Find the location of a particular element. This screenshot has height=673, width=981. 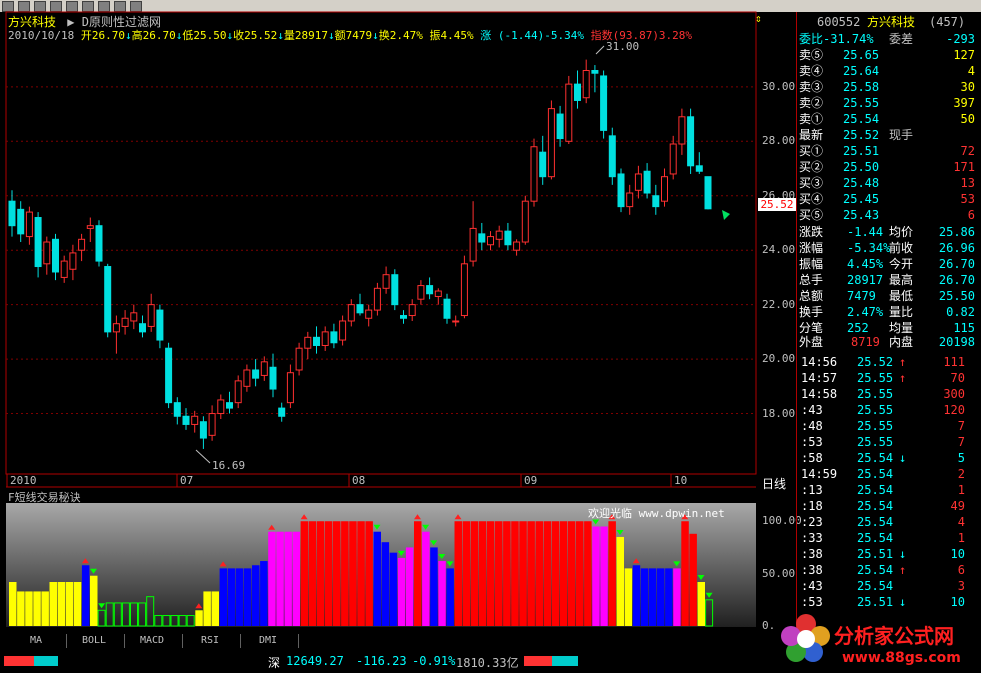

tick-row: :23 25.54 4 is located at coordinates (887, 522).